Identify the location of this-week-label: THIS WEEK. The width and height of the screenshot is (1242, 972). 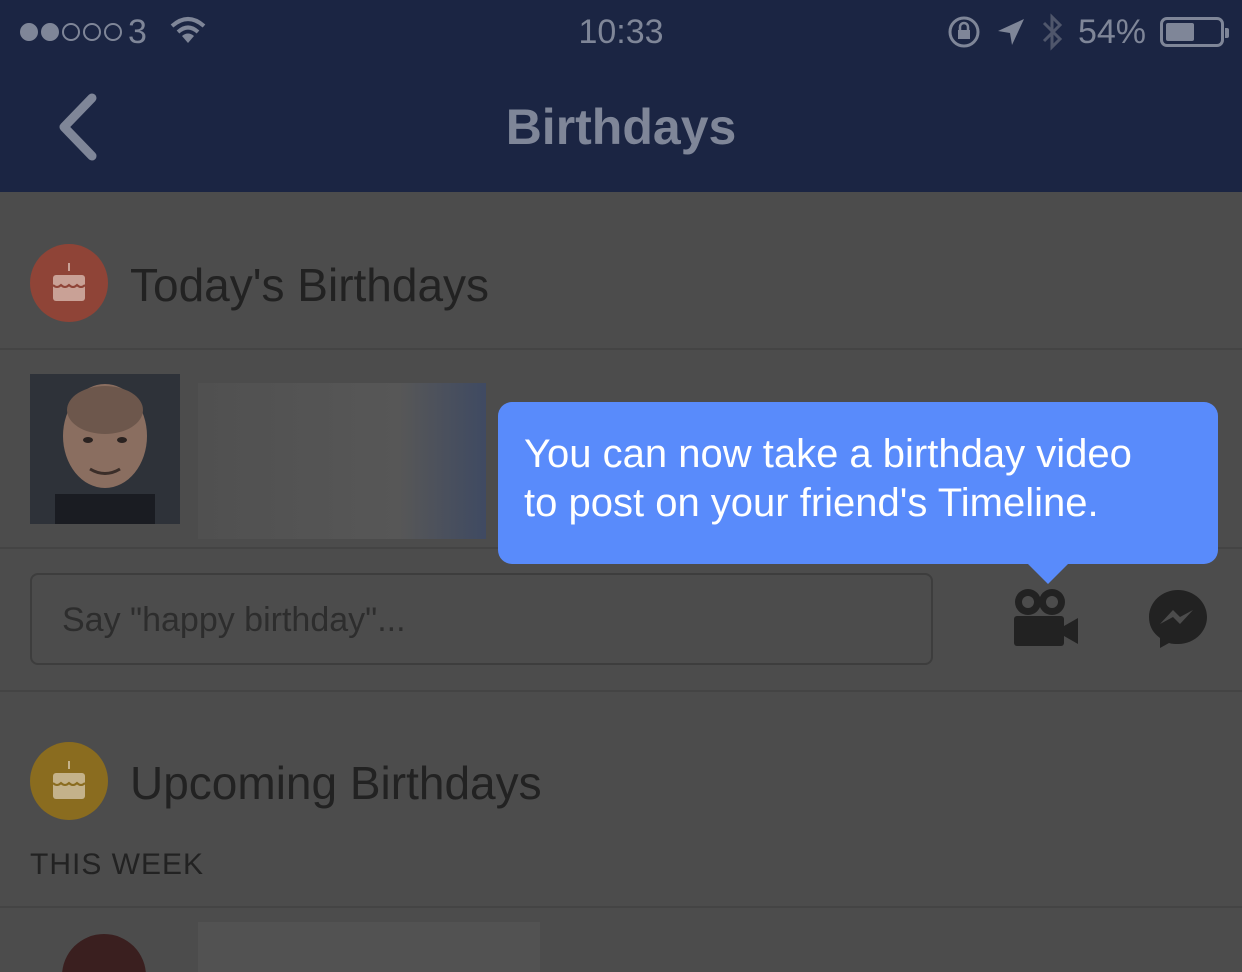
(117, 864).